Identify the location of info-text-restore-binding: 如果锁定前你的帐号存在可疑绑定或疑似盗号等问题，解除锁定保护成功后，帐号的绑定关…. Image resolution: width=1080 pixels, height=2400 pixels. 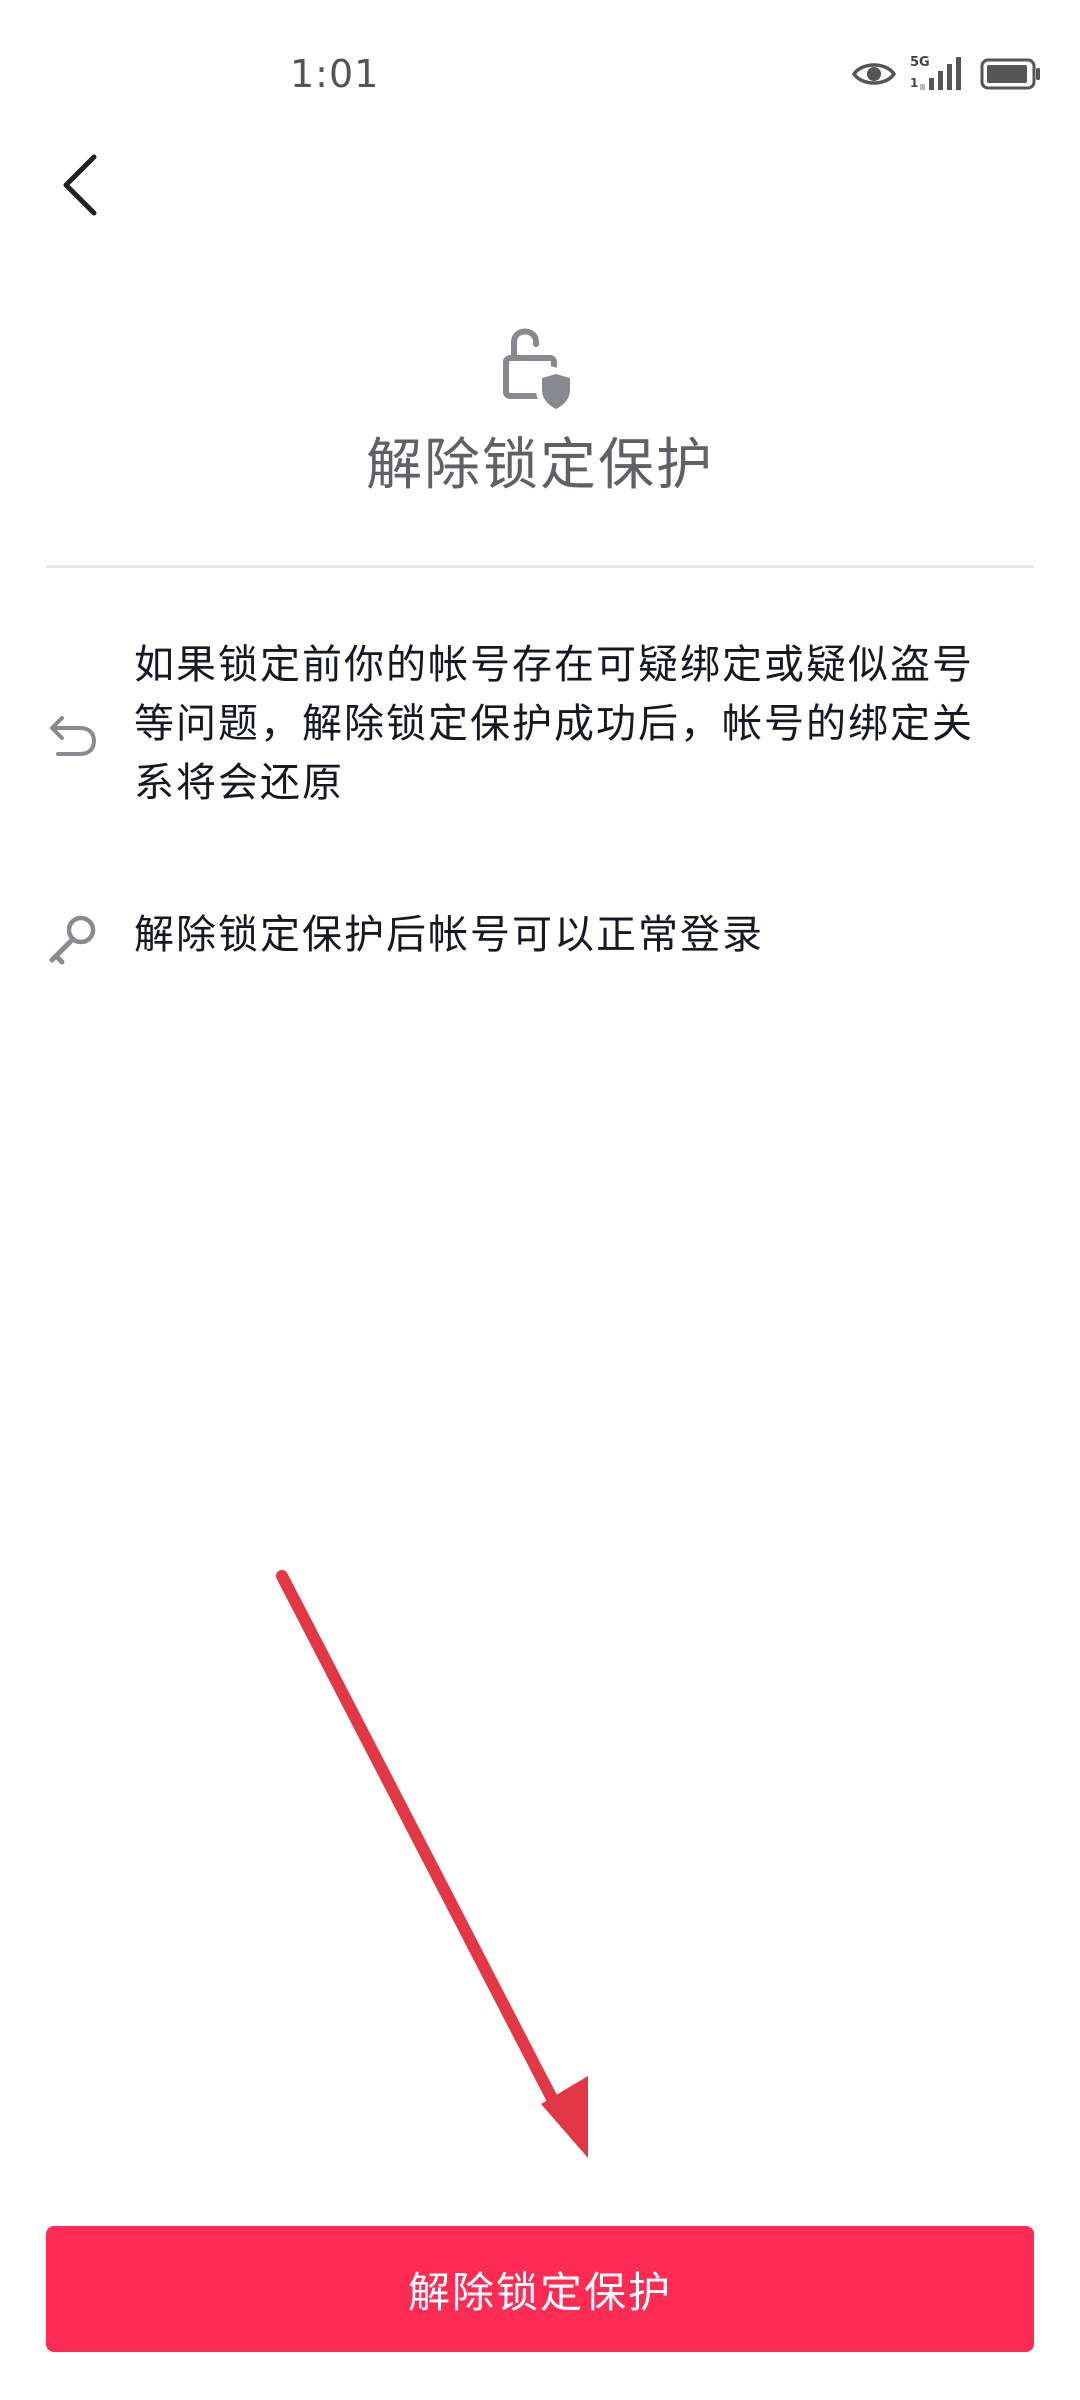
(554, 724).